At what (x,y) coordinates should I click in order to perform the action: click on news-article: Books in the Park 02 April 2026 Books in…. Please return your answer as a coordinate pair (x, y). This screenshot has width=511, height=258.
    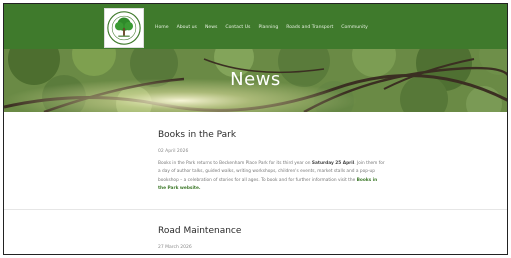
    Looking at the image, I should click on (273, 162).